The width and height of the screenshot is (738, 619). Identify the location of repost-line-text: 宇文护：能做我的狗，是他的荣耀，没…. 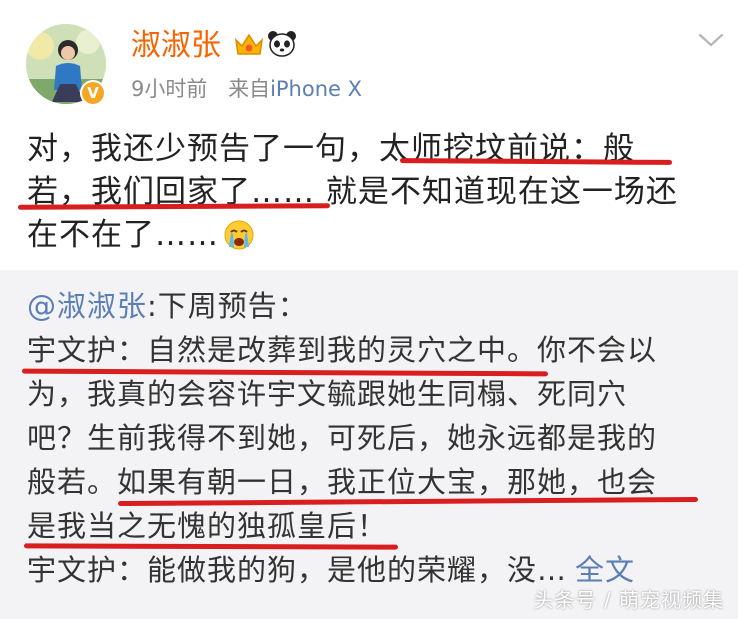
(297, 570).